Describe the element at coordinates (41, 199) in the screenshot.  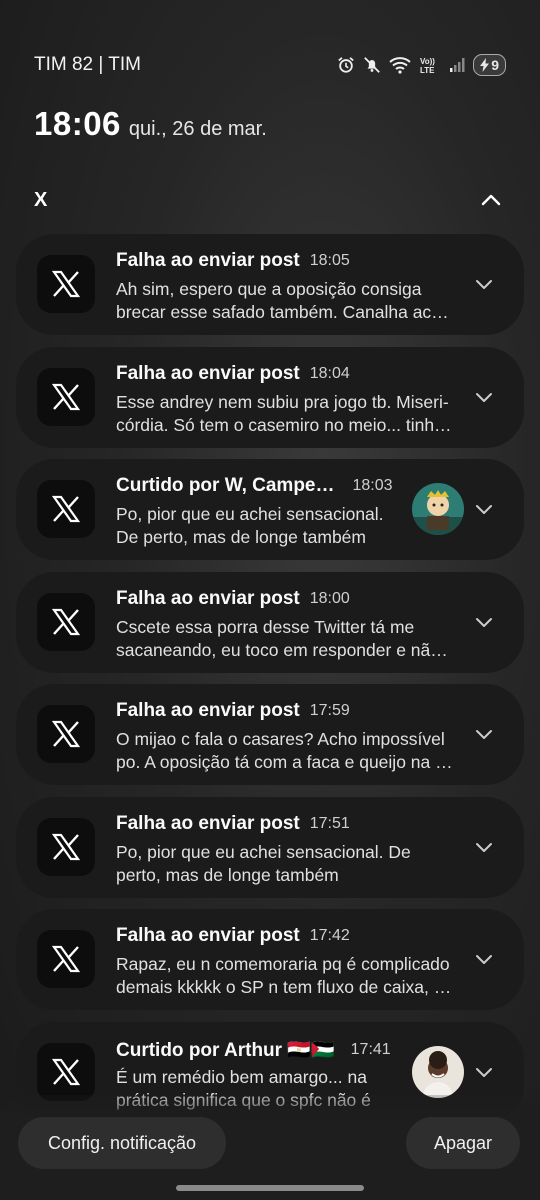
I see `group-app-name: X` at that location.